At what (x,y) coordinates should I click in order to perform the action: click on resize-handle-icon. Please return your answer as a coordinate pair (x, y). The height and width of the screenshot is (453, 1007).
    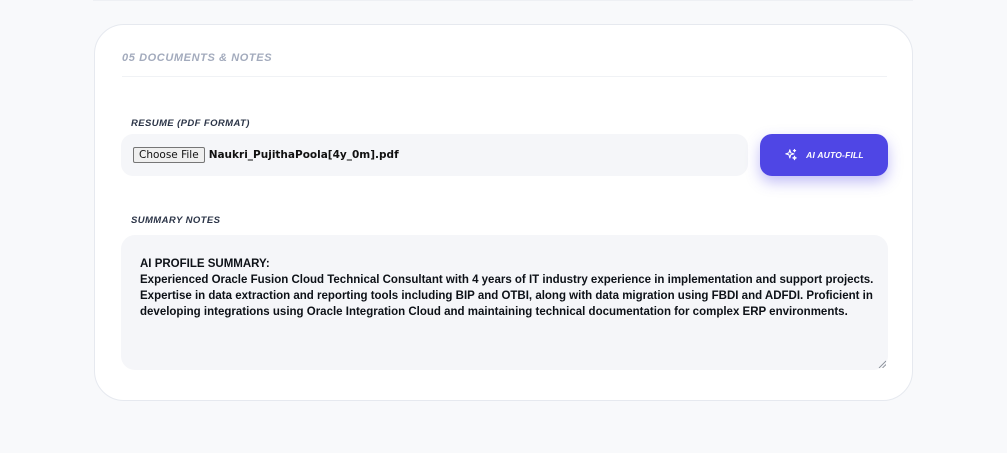
    Looking at the image, I should click on (882, 364).